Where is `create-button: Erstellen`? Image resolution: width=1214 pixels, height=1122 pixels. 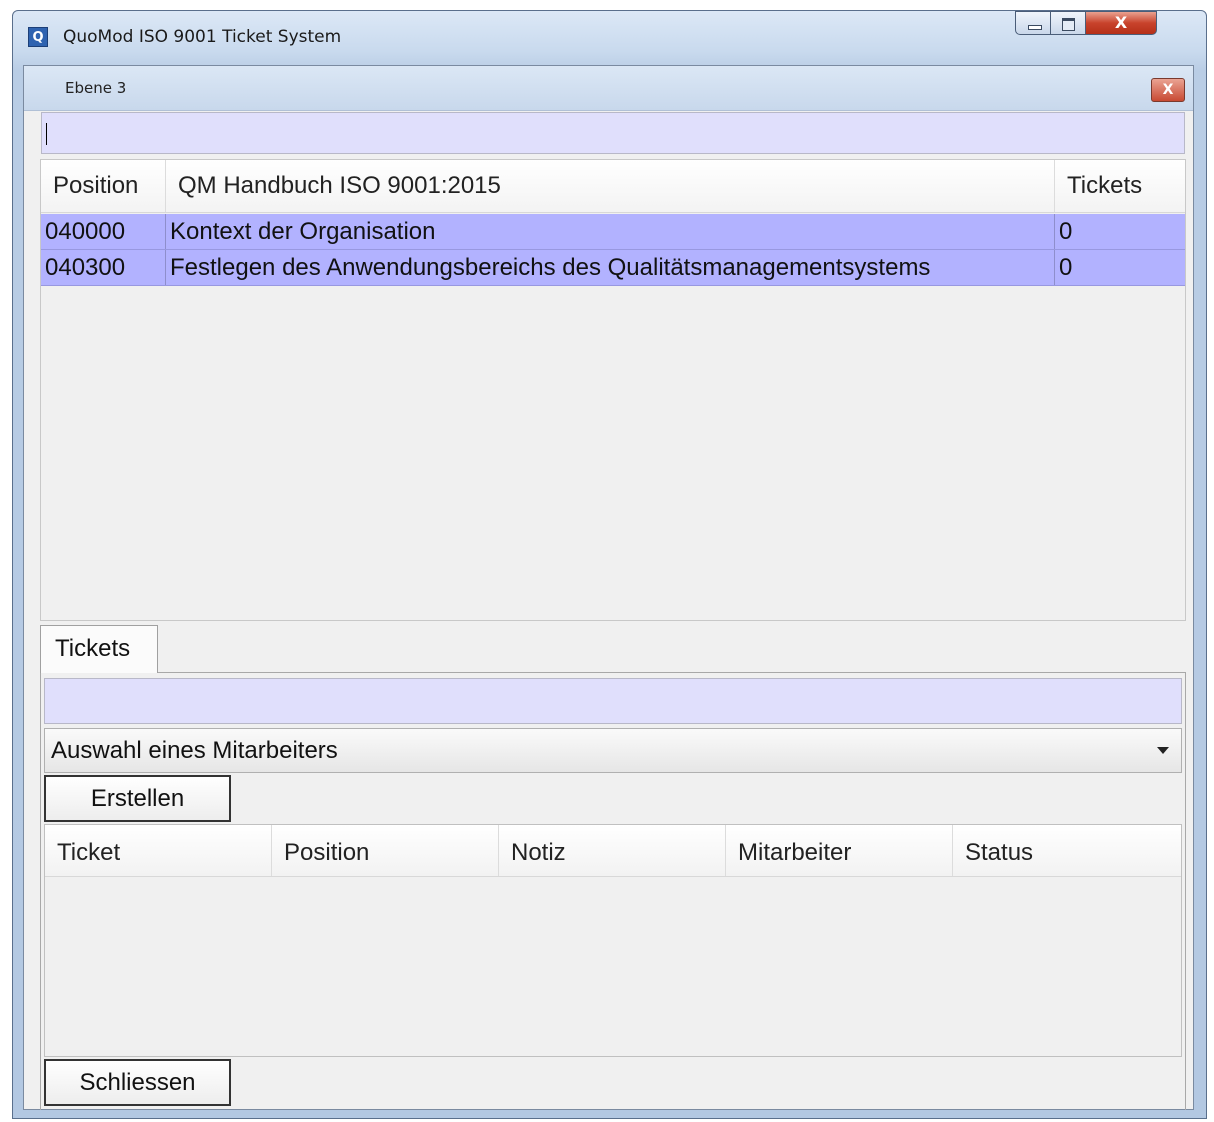
create-button: Erstellen is located at coordinates (137, 798).